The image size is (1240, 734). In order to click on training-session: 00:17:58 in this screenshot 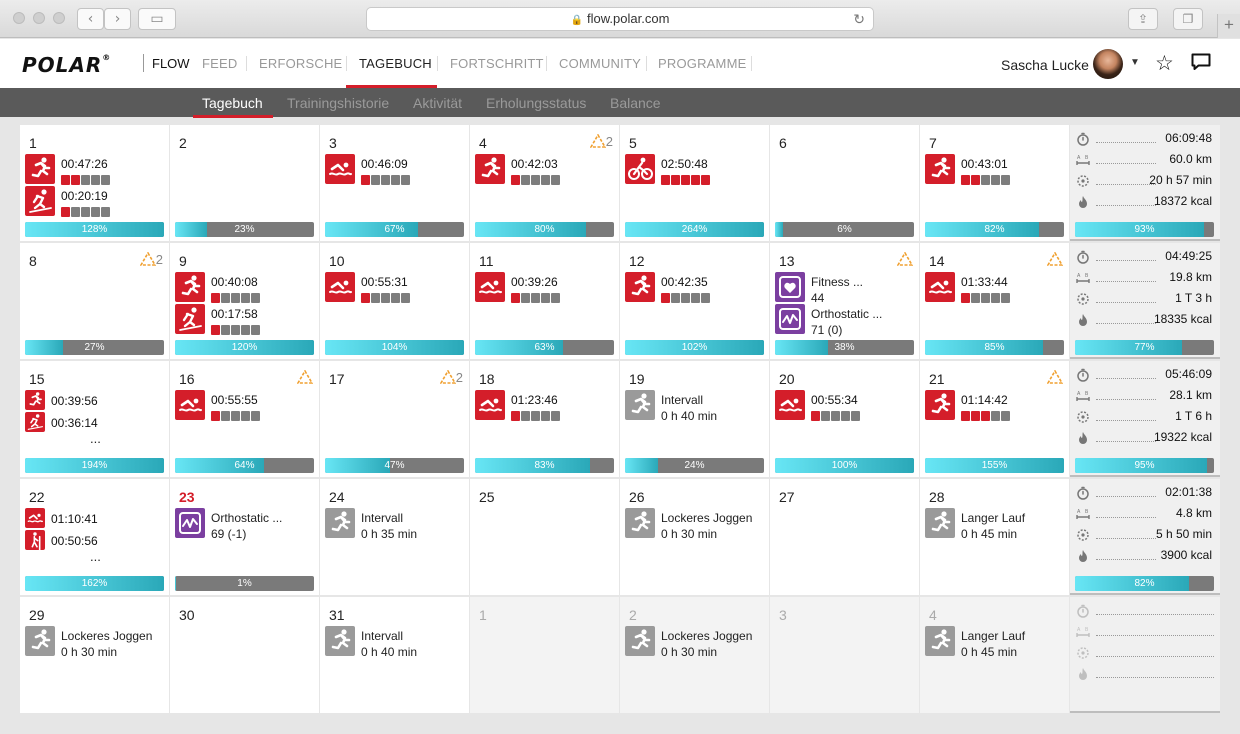, I will do `click(246, 319)`.